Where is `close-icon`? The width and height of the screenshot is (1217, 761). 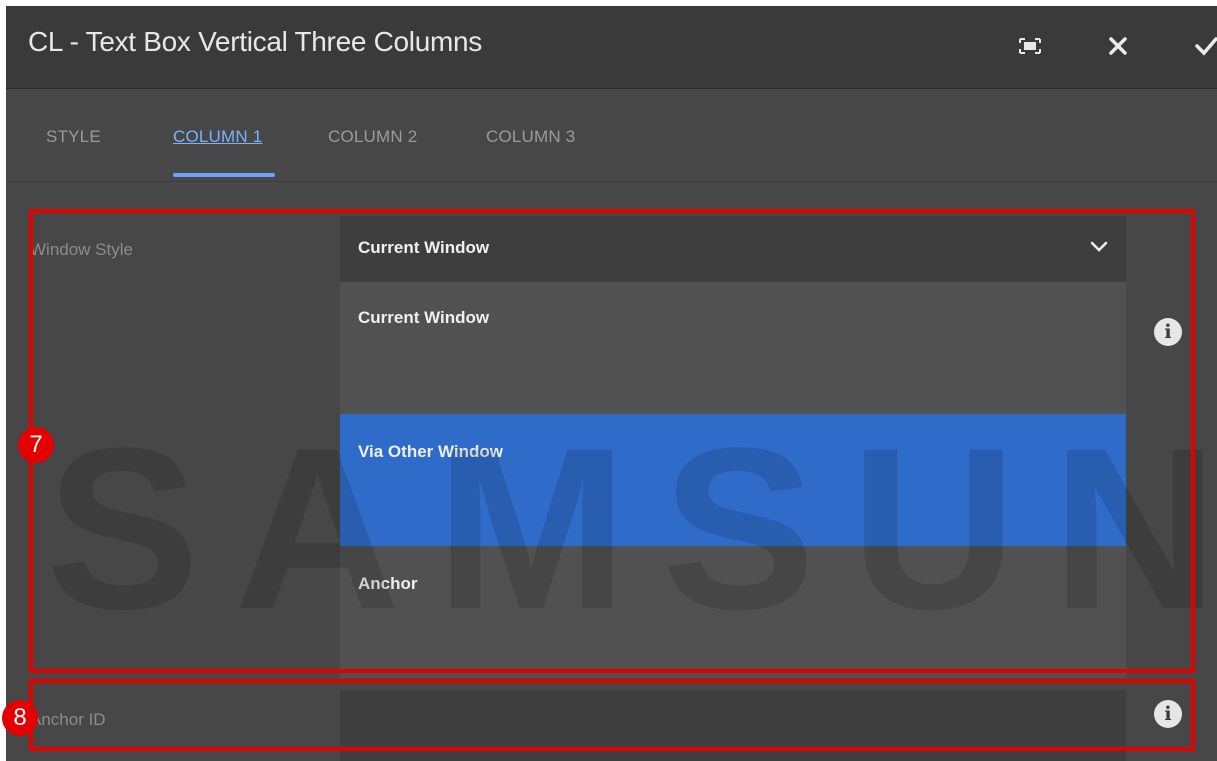 close-icon is located at coordinates (1118, 48).